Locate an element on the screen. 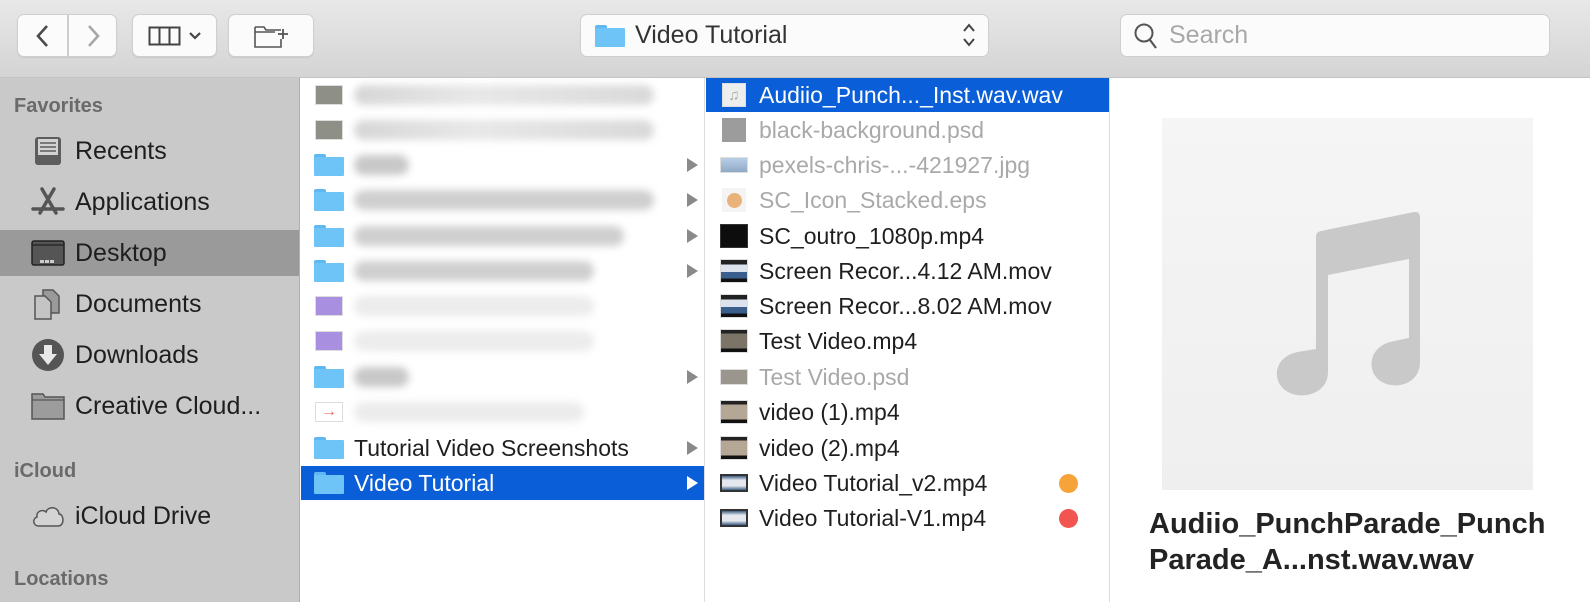 The width and height of the screenshot is (1590, 602). sidebar-item-recents: Recents is located at coordinates (149, 151).